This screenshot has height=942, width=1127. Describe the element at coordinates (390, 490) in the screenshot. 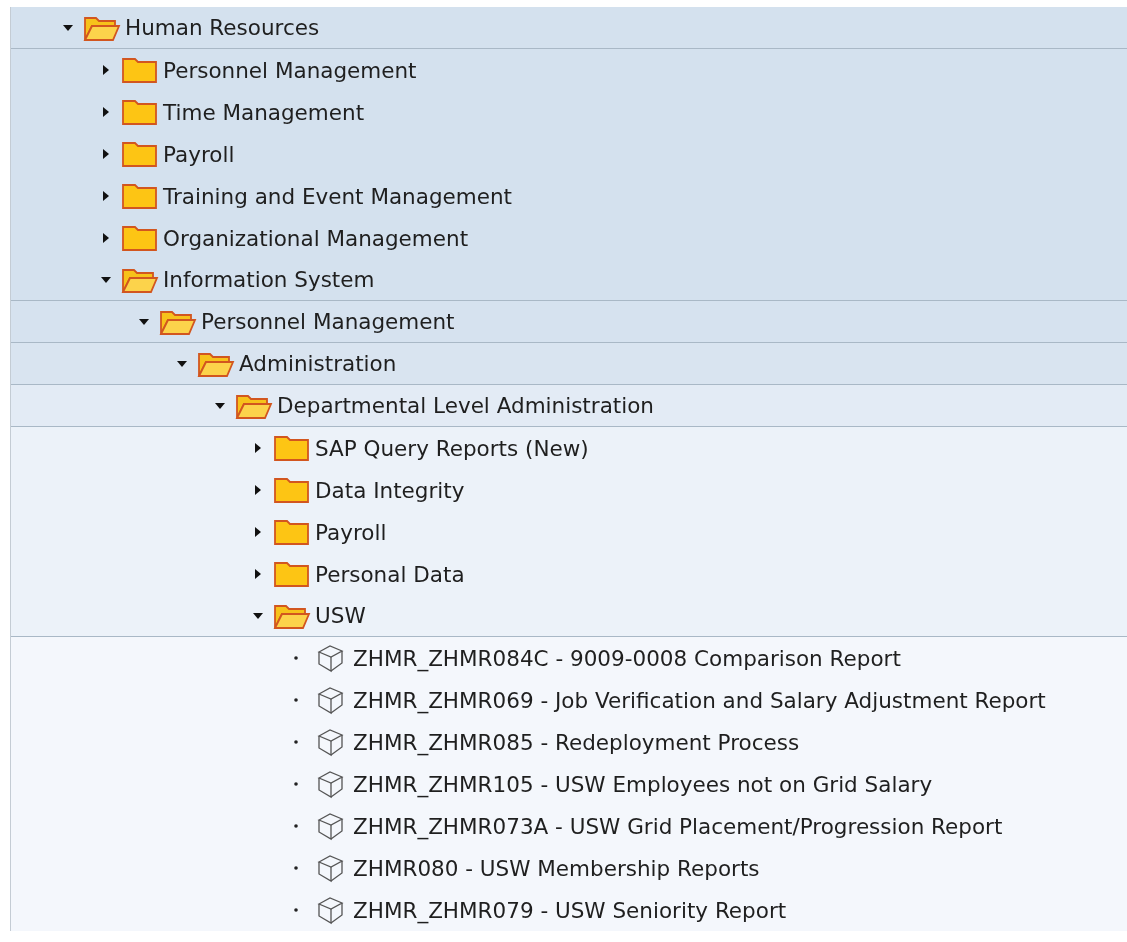

I see `tree-node-label: Data Integrity` at that location.